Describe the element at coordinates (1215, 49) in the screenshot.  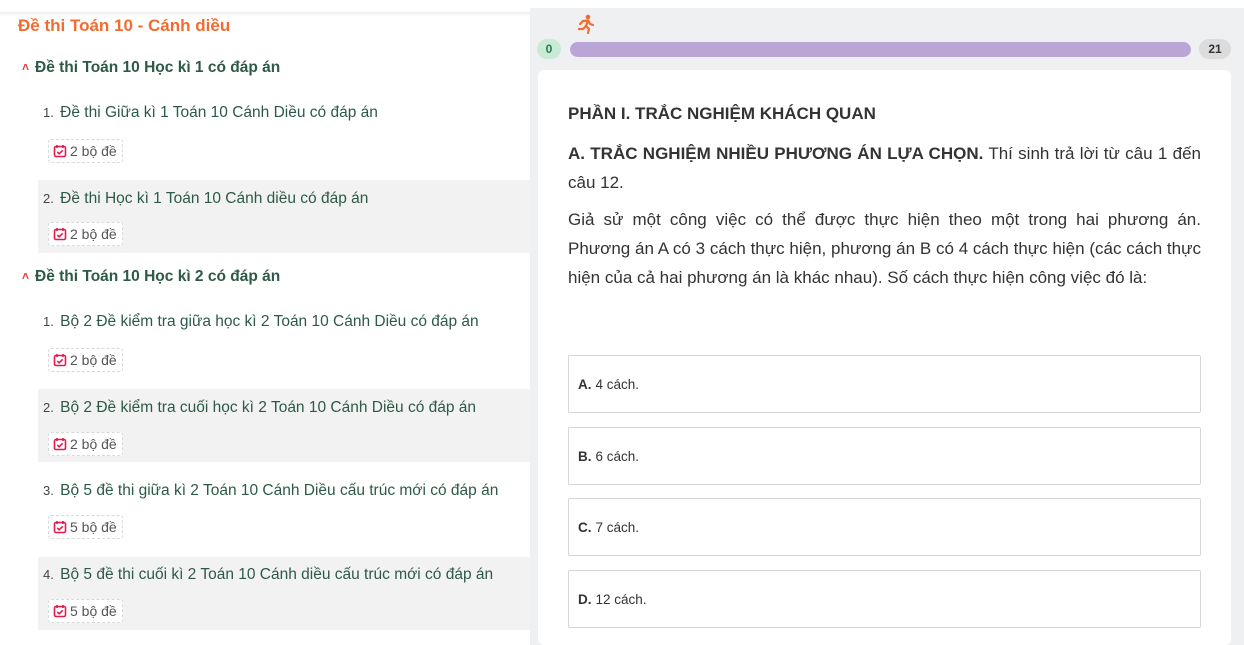
I see `progress-total-badge: 21` at that location.